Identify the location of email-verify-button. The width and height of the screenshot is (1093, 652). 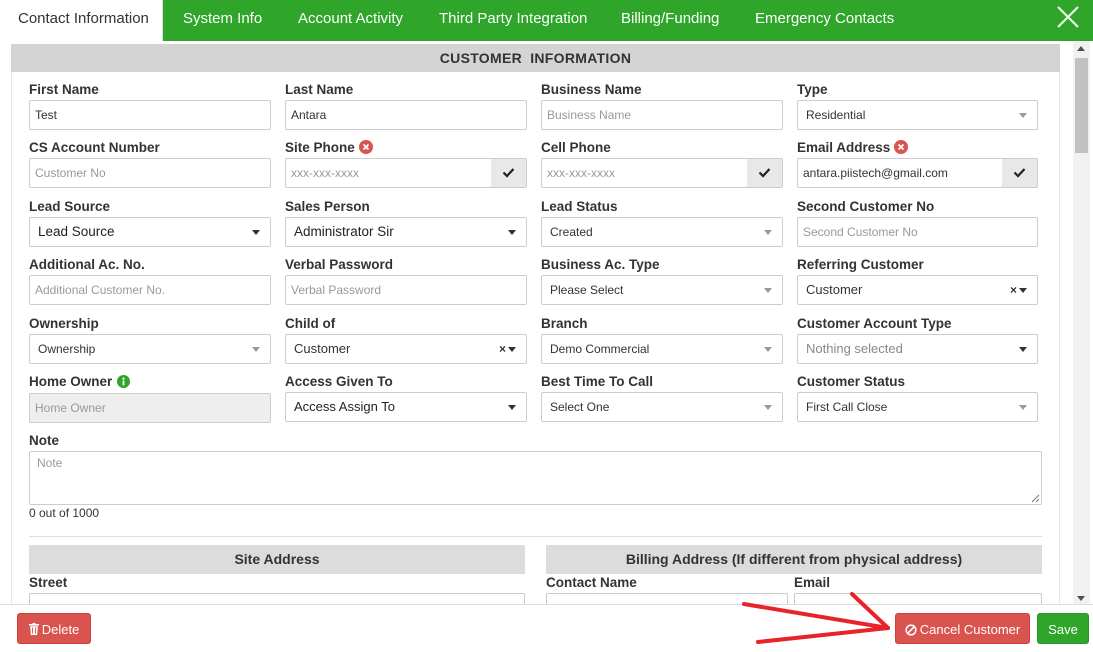
(1020, 173).